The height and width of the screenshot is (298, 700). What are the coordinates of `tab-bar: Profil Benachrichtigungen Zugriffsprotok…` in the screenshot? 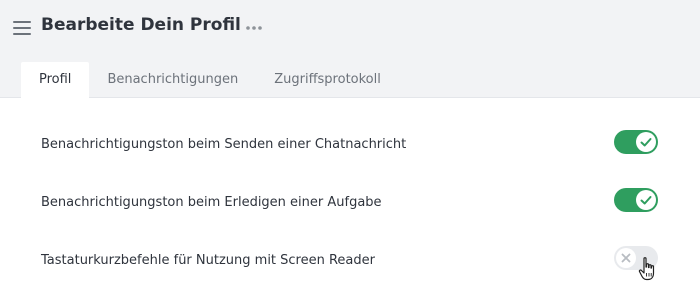 It's located at (210, 80).